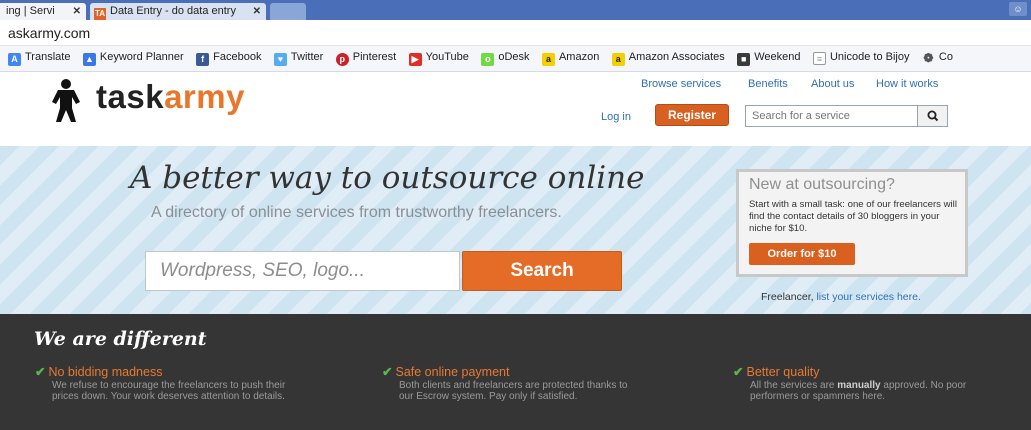 Image resolution: width=1031 pixels, height=430 pixels. What do you see at coordinates (14, 59) in the screenshot?
I see `translate-icon: A` at bounding box center [14, 59].